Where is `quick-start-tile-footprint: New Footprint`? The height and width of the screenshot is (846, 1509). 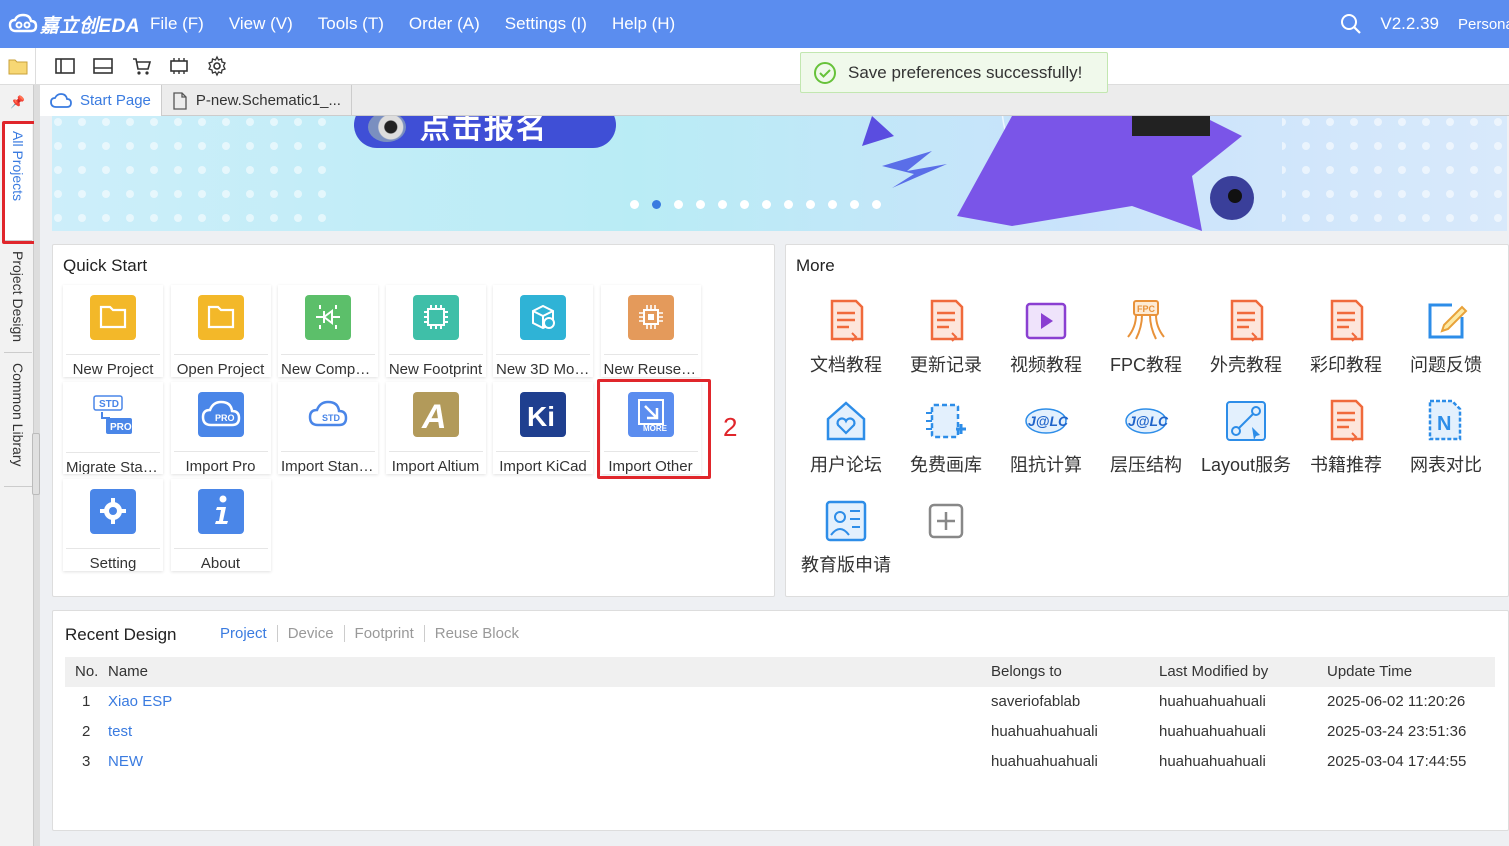 quick-start-tile-footprint: New Footprint is located at coordinates (435, 331).